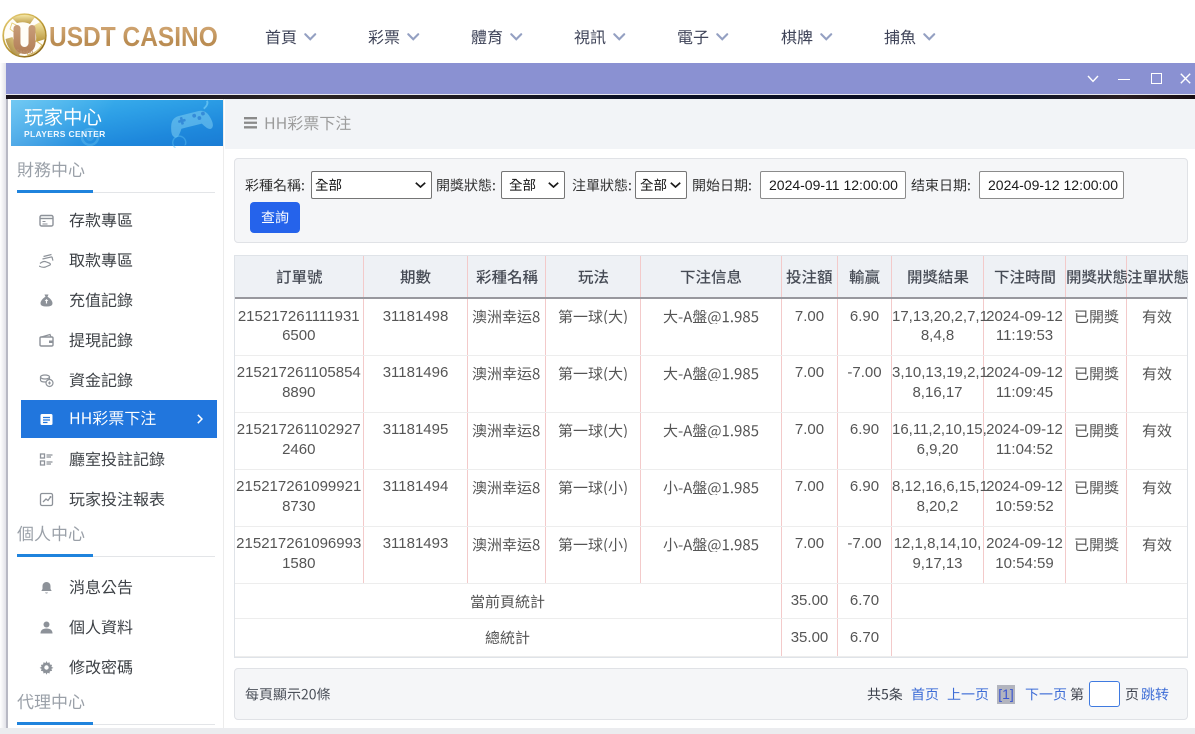 This screenshot has width=1195, height=734. Describe the element at coordinates (24, 53) in the screenshot. I see `svg-text: Casino` at that location.